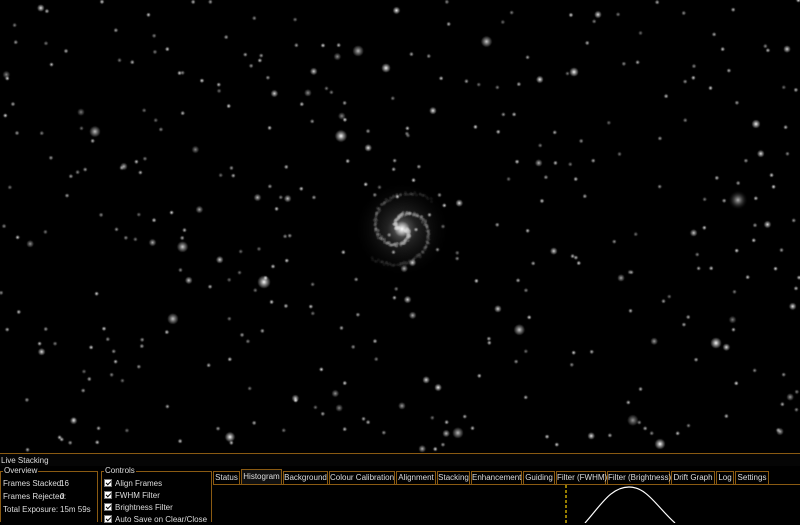  I want to click on tab-guiding: Guiding, so click(539, 477).